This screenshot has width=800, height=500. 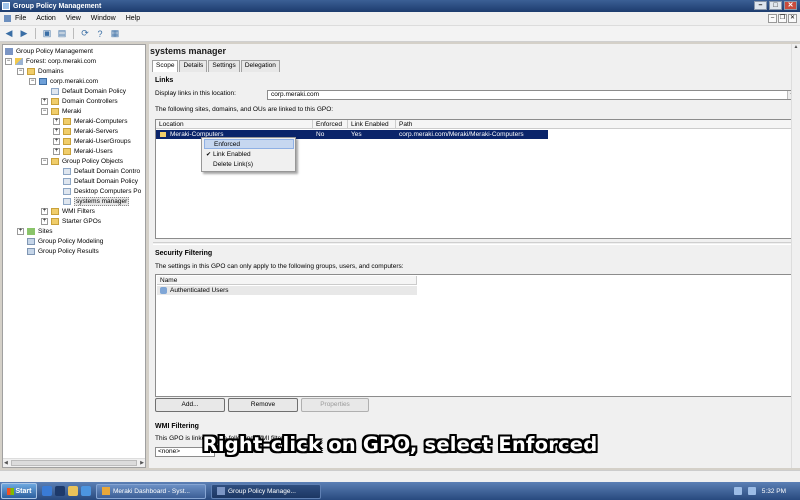 I want to click on mdi-minimize-button: –, so click(x=772, y=18).